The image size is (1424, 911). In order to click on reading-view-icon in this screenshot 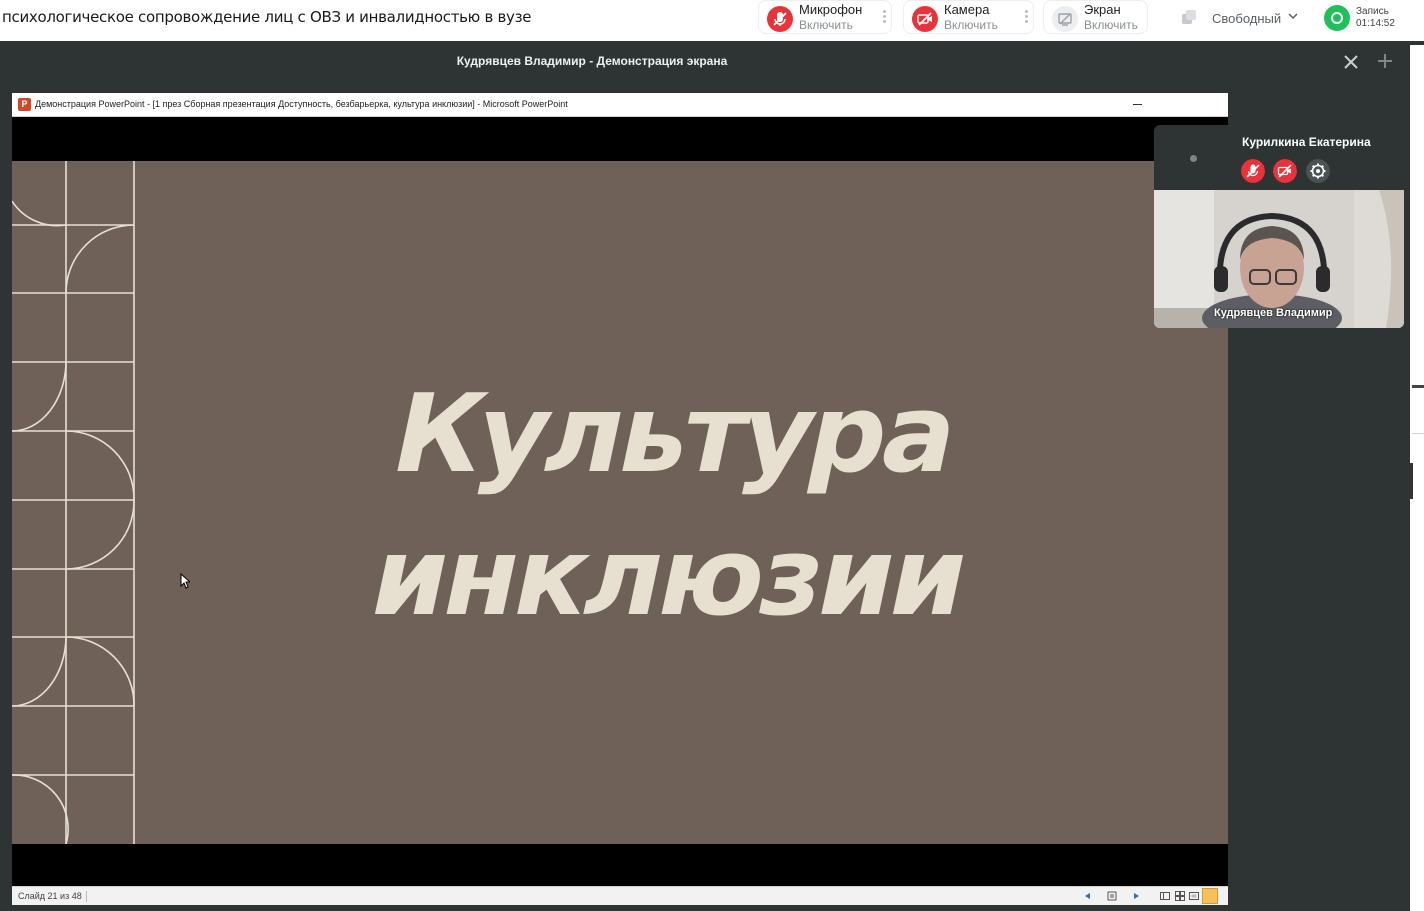, I will do `click(1194, 896)`.